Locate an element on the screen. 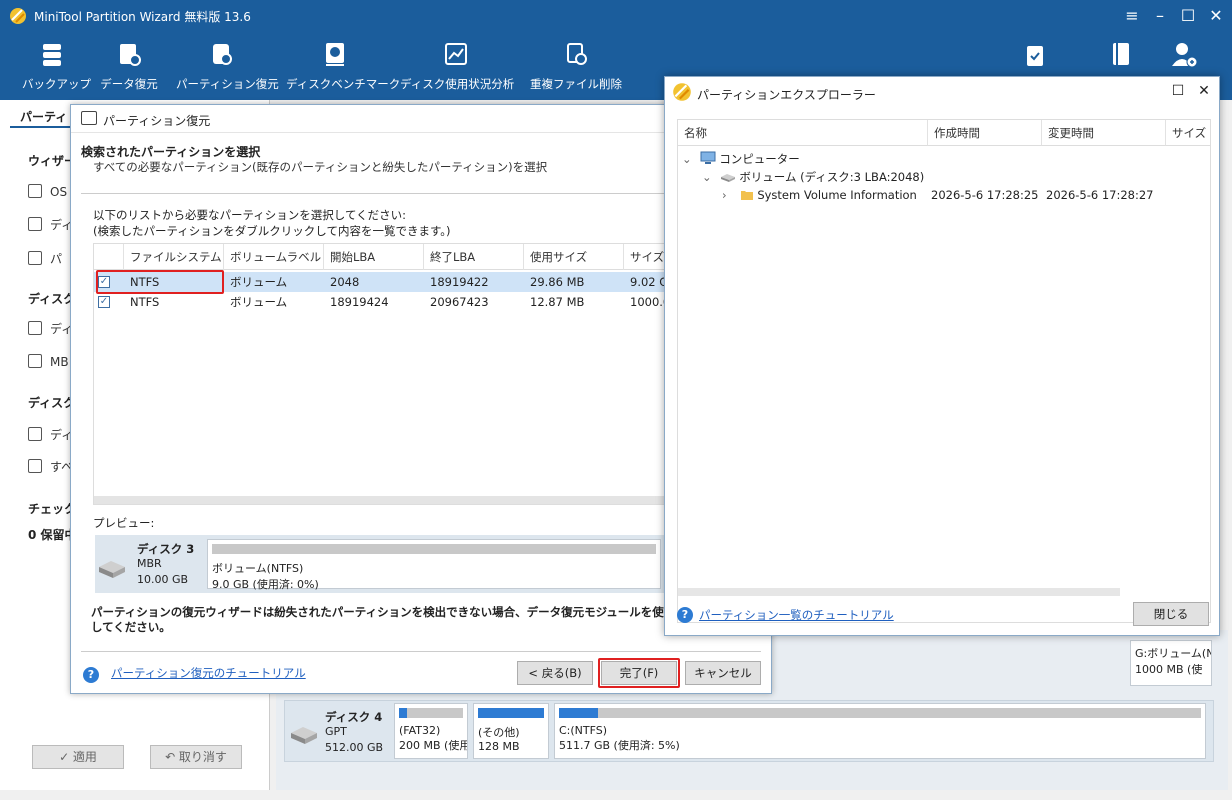  close-icon: ✕ is located at coordinates (1204, 92).